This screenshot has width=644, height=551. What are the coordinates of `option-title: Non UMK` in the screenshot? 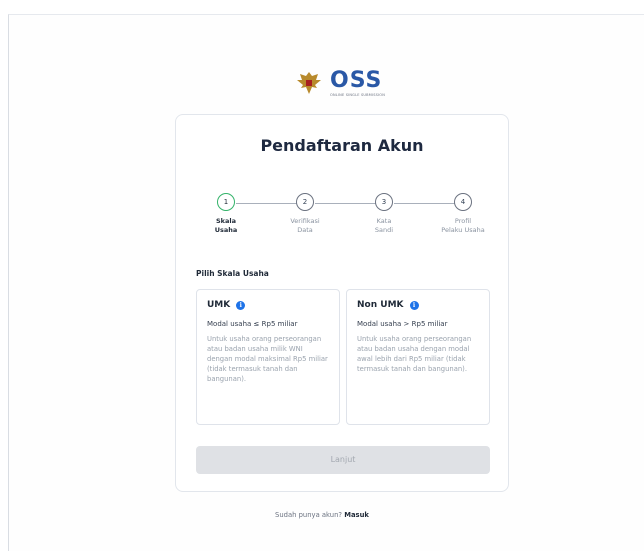 It's located at (380, 305).